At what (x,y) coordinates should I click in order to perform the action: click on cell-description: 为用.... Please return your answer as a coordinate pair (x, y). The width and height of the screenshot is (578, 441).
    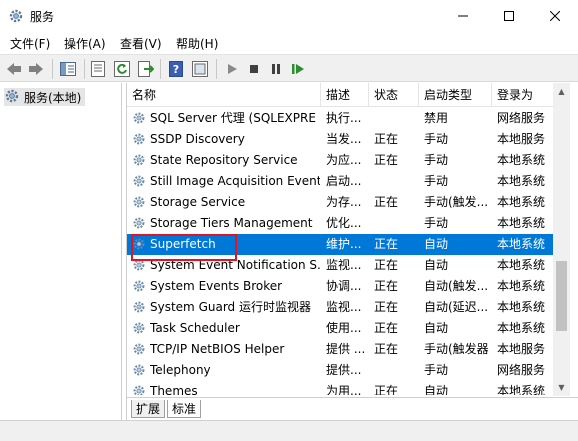
    Looking at the image, I should click on (344, 389).